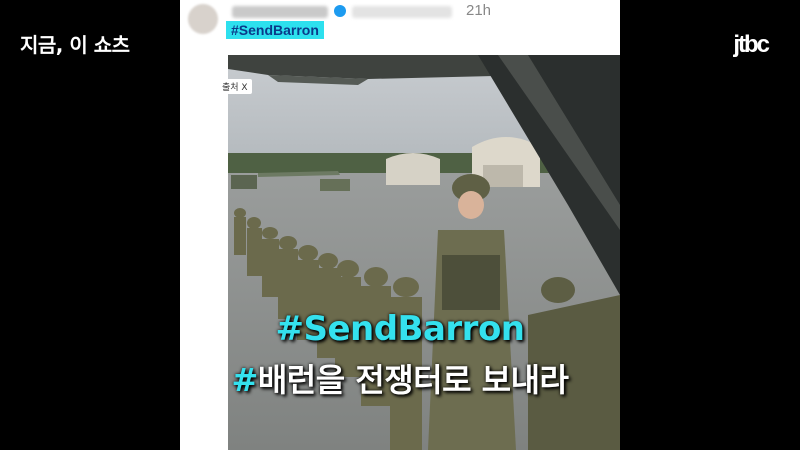 The width and height of the screenshot is (800, 450). What do you see at coordinates (751, 44) in the screenshot?
I see `jtbc-logo: jtbc` at bounding box center [751, 44].